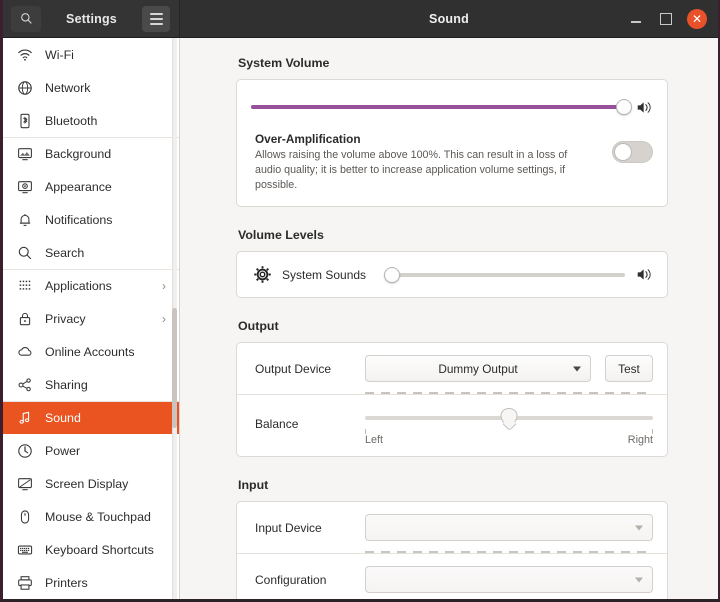  What do you see at coordinates (91, 285) in the screenshot?
I see `sidebar-item-applications: Applications ›` at bounding box center [91, 285].